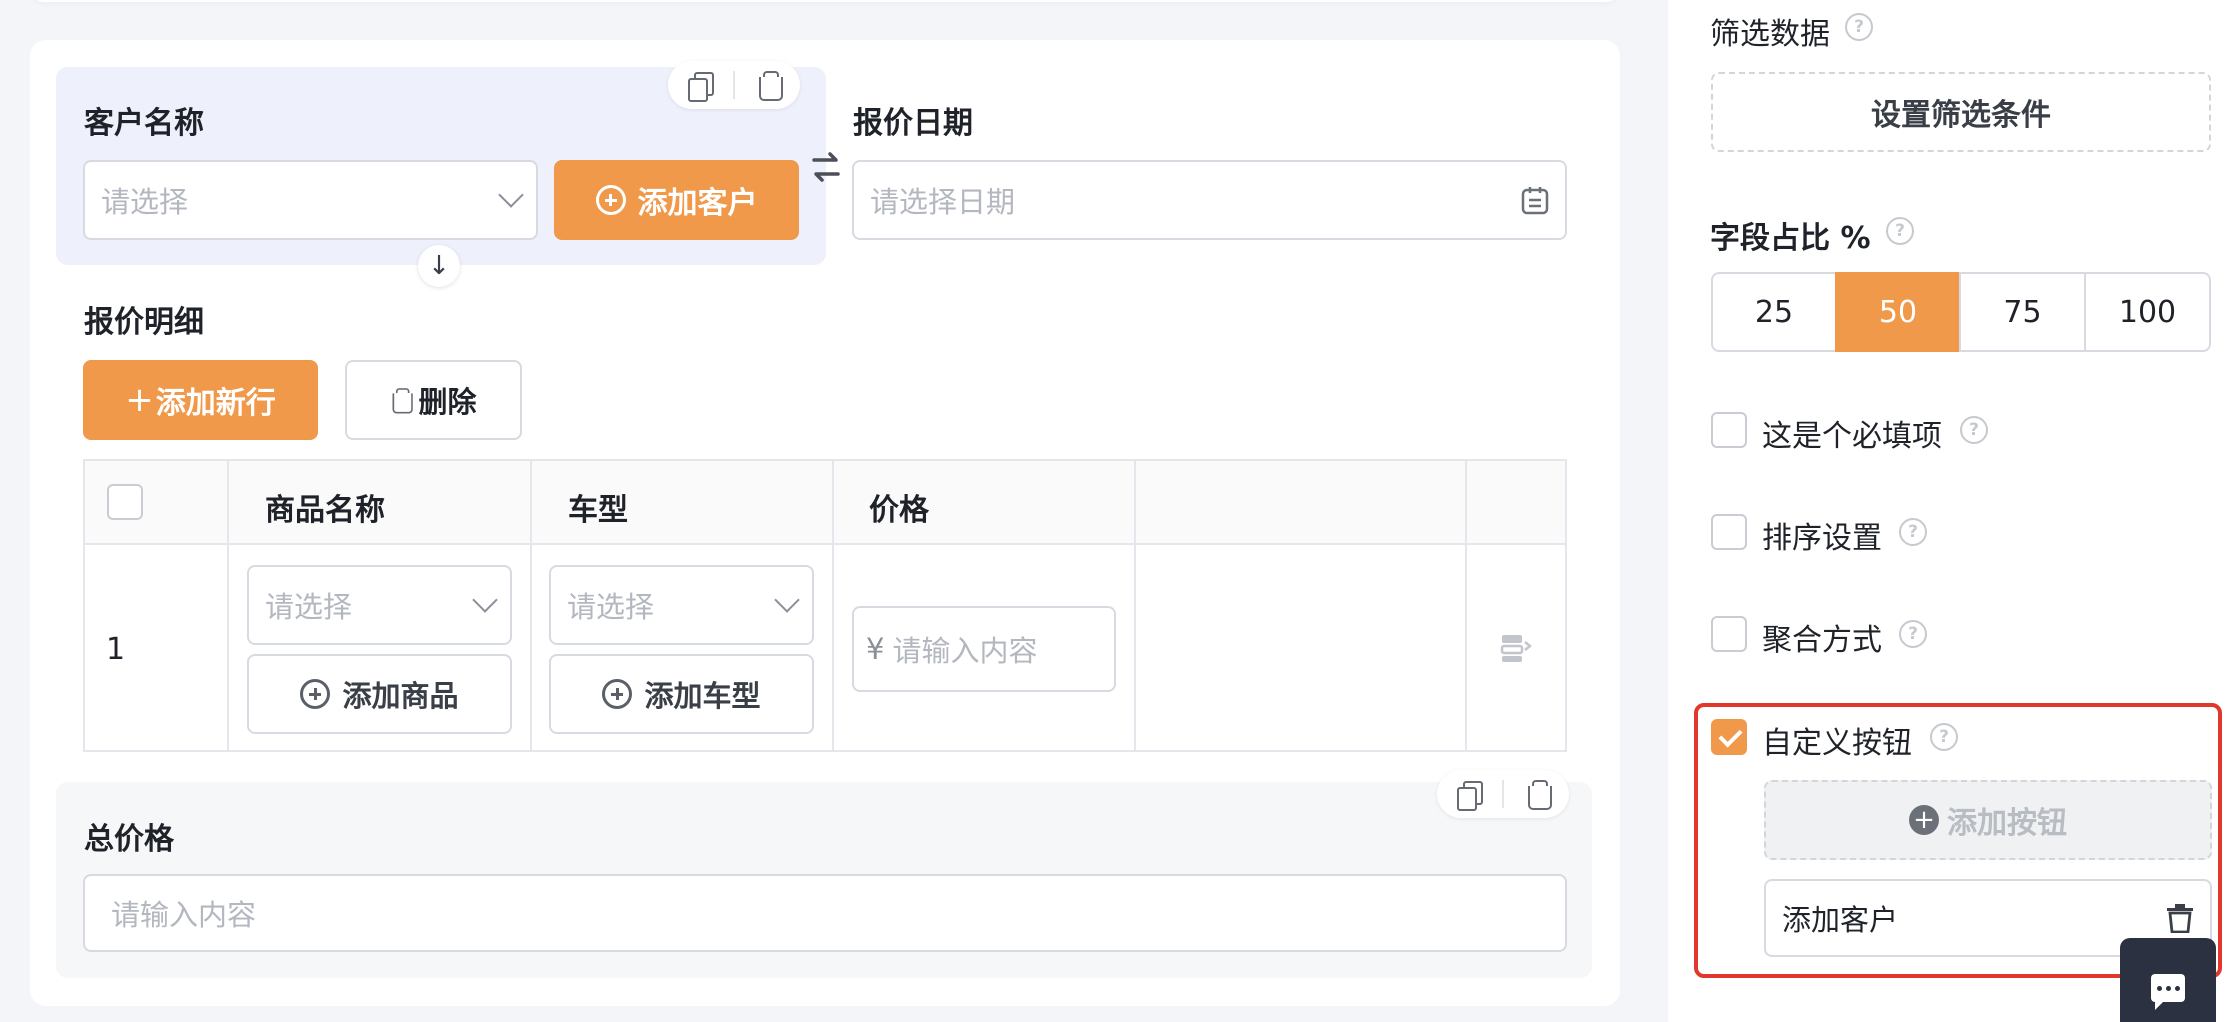  What do you see at coordinates (943, 202) in the screenshot?
I see `quote-date-placeholder: 请选择日期` at bounding box center [943, 202].